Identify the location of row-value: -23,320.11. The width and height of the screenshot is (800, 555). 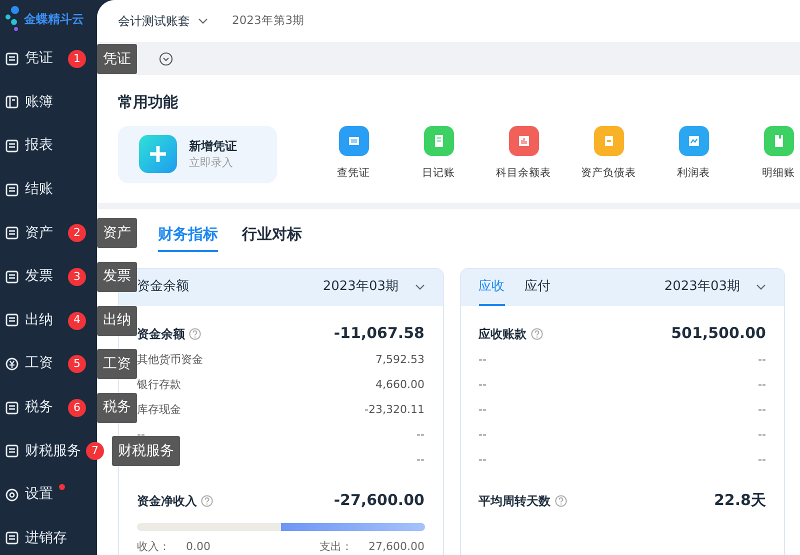
(394, 410).